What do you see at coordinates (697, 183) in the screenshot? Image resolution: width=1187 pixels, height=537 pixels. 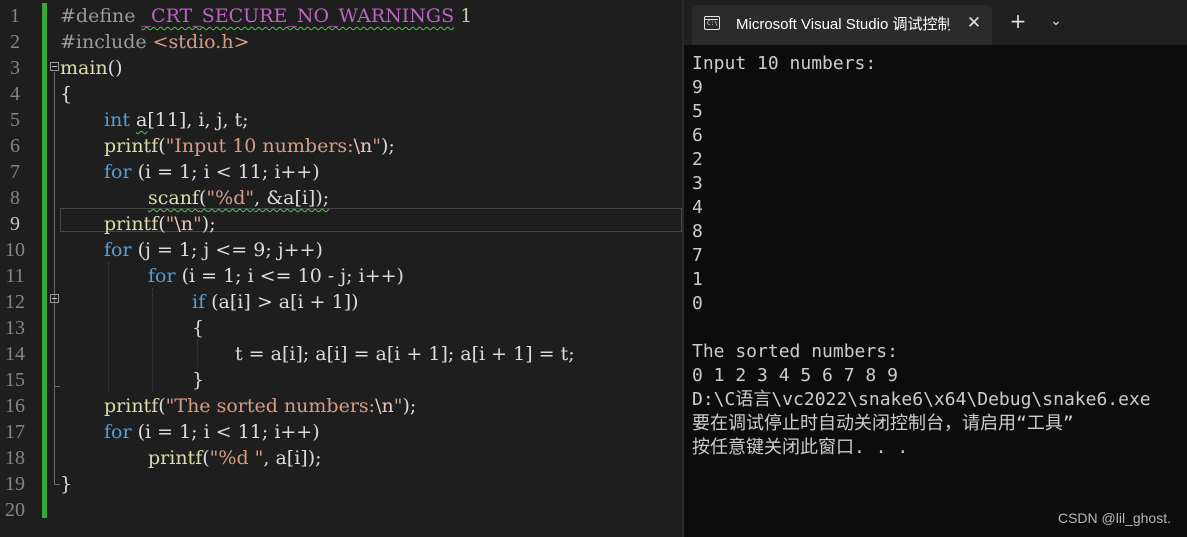 I see `console-output-line: 3` at bounding box center [697, 183].